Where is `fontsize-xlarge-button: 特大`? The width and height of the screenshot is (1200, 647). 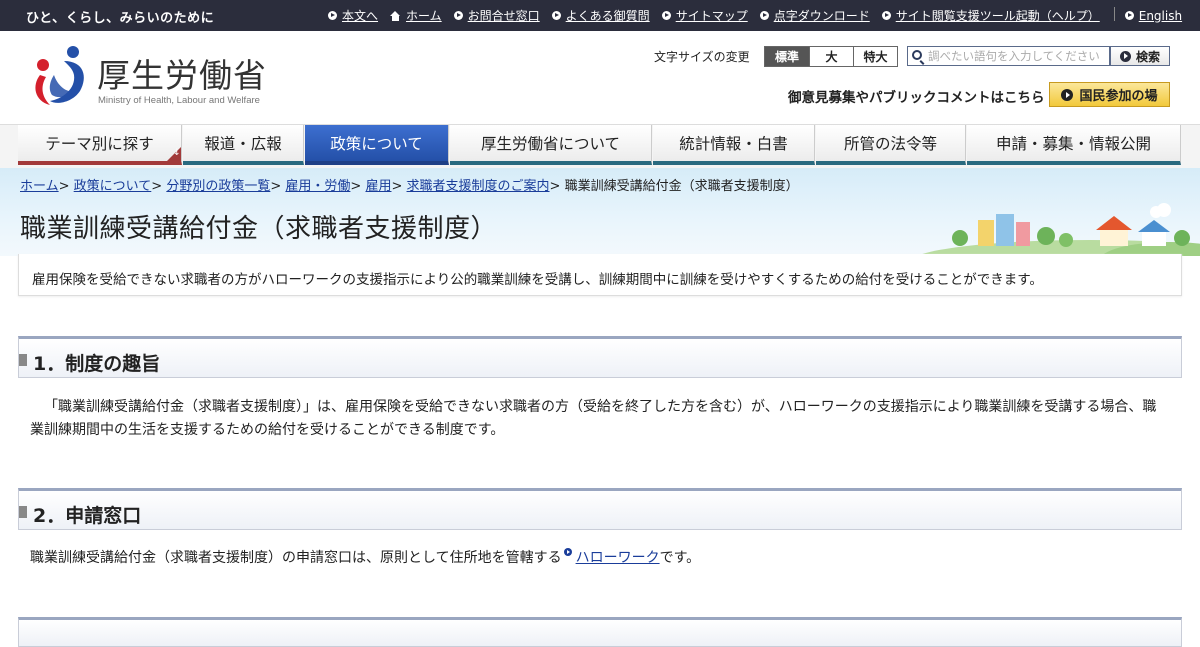
fontsize-xlarge-button: 特大 is located at coordinates (875, 56).